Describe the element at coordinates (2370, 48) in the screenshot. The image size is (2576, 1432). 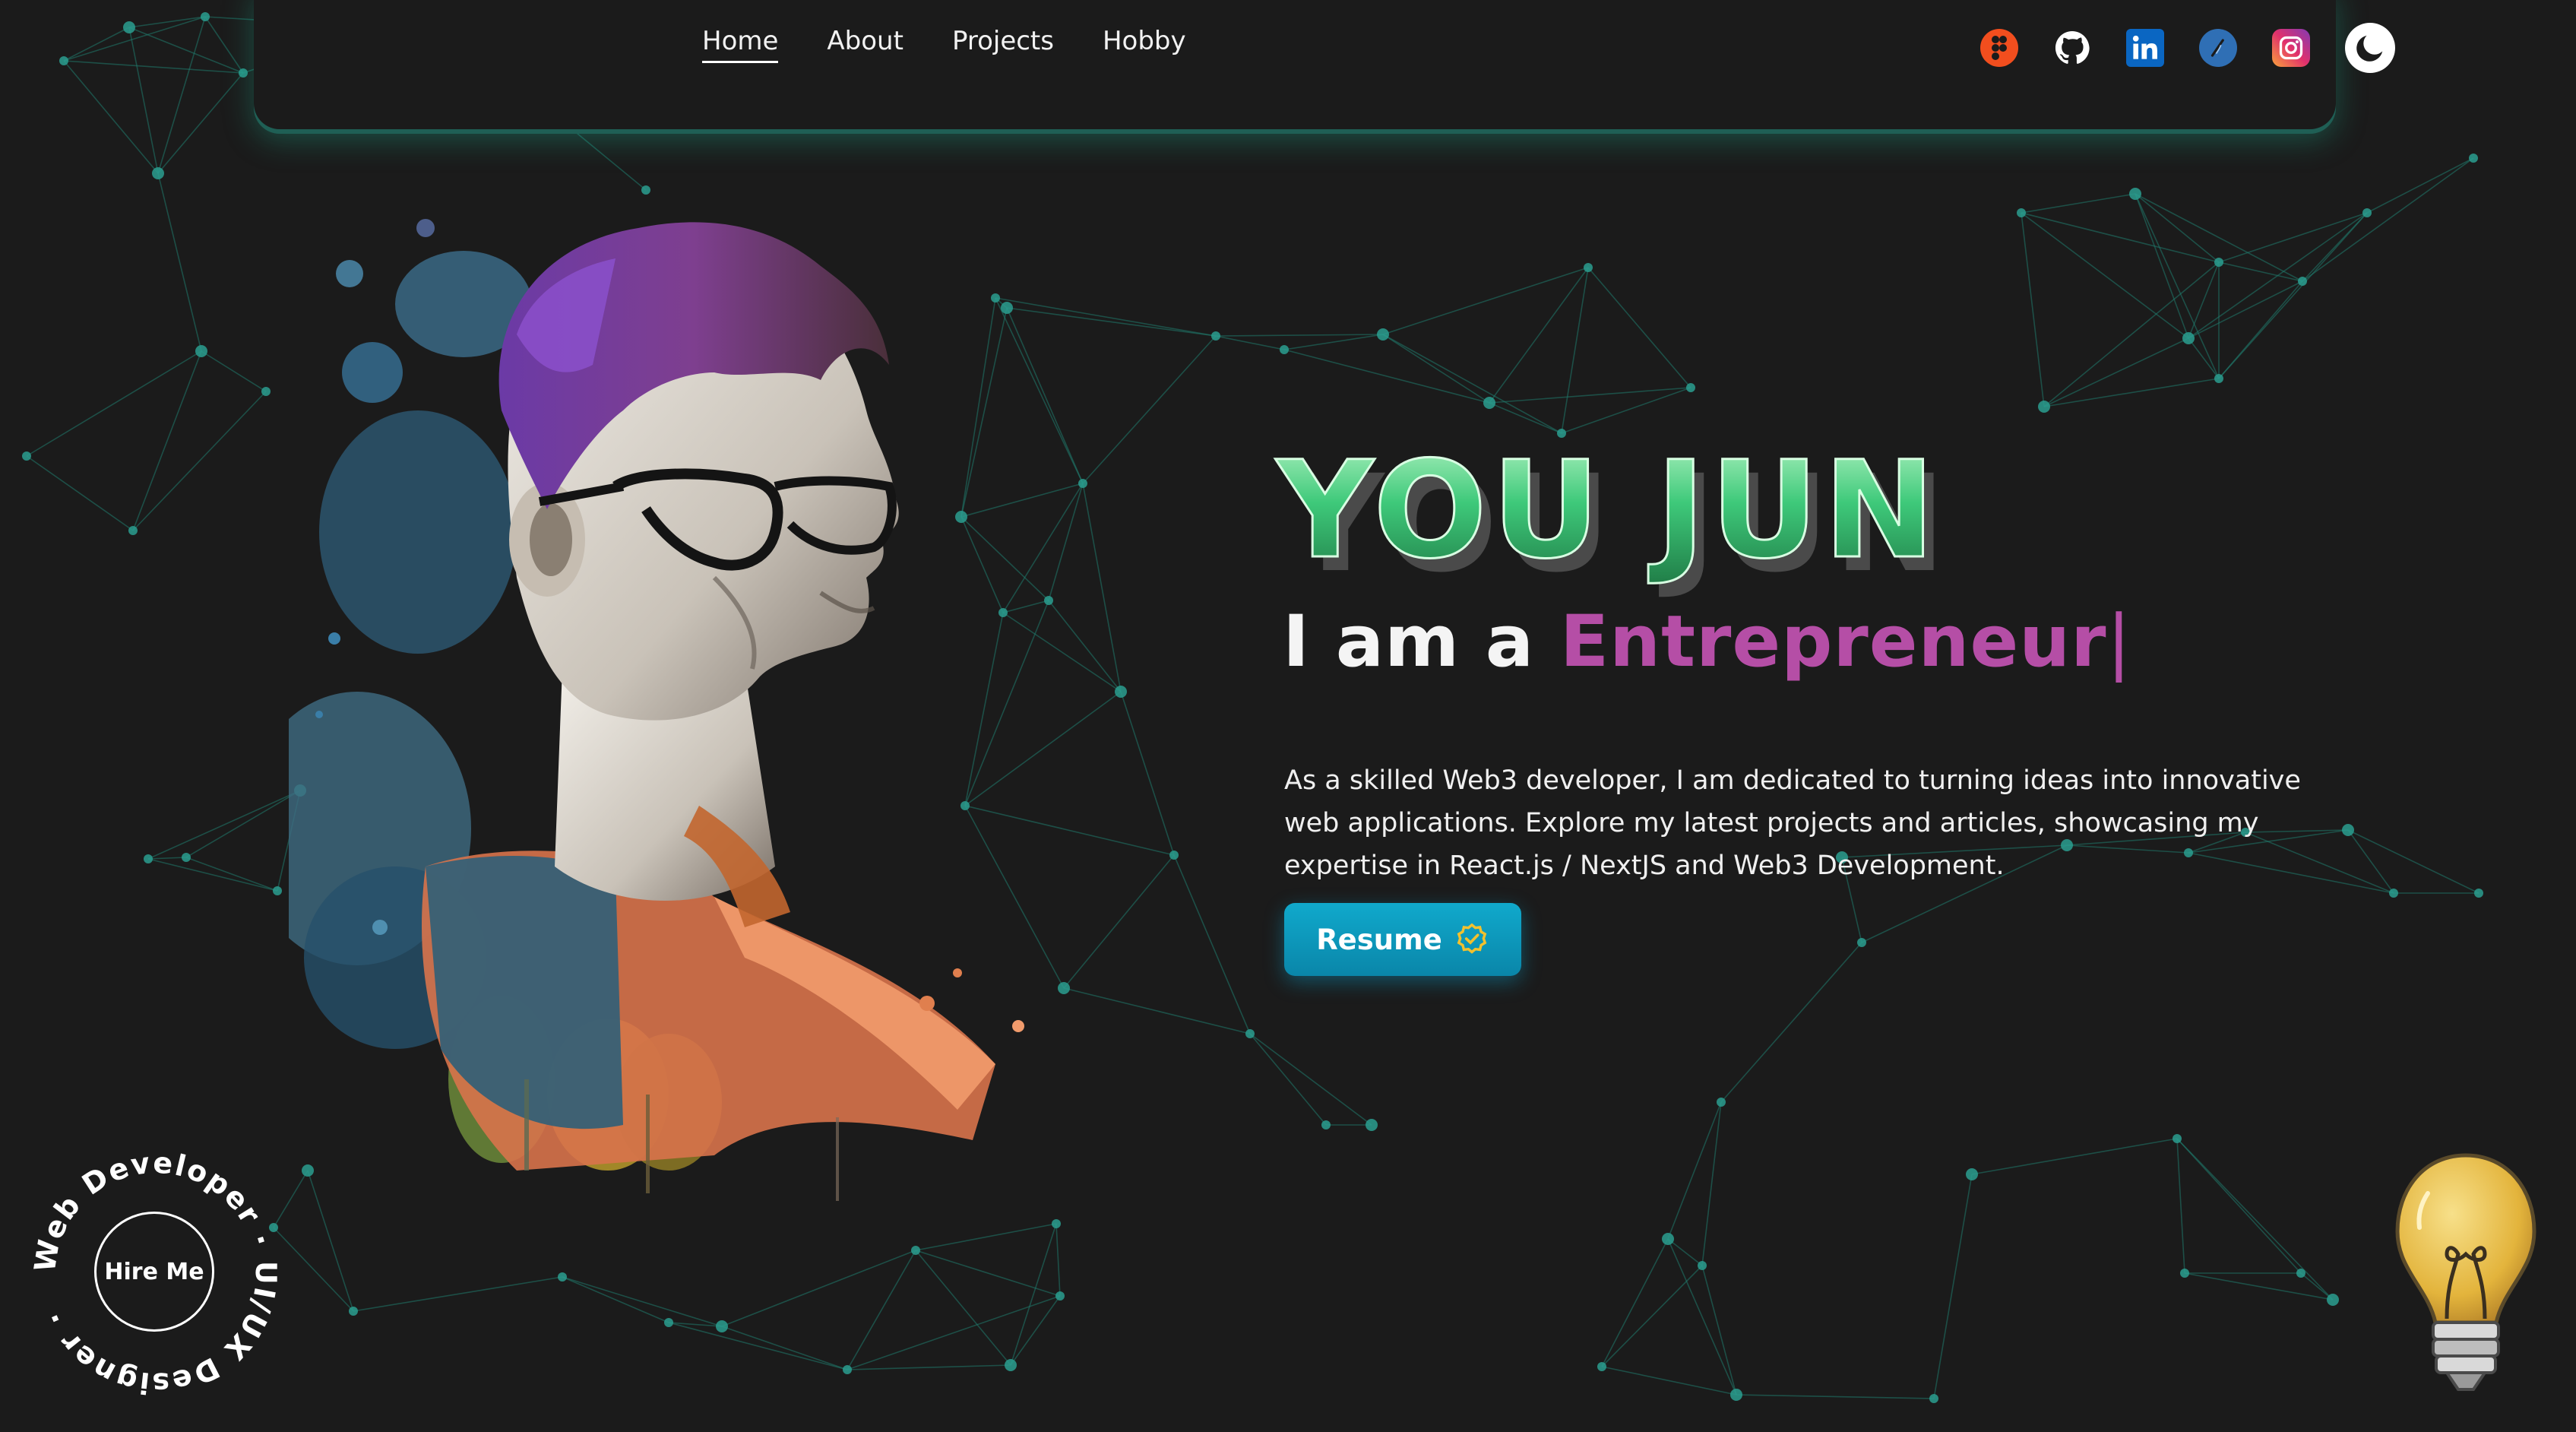
I see `theme-toggle-button` at that location.